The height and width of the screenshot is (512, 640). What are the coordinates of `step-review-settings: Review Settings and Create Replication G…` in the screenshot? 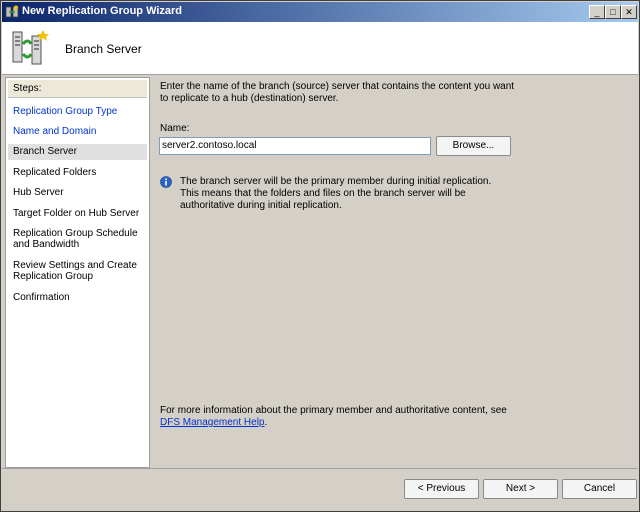 It's located at (75, 271).